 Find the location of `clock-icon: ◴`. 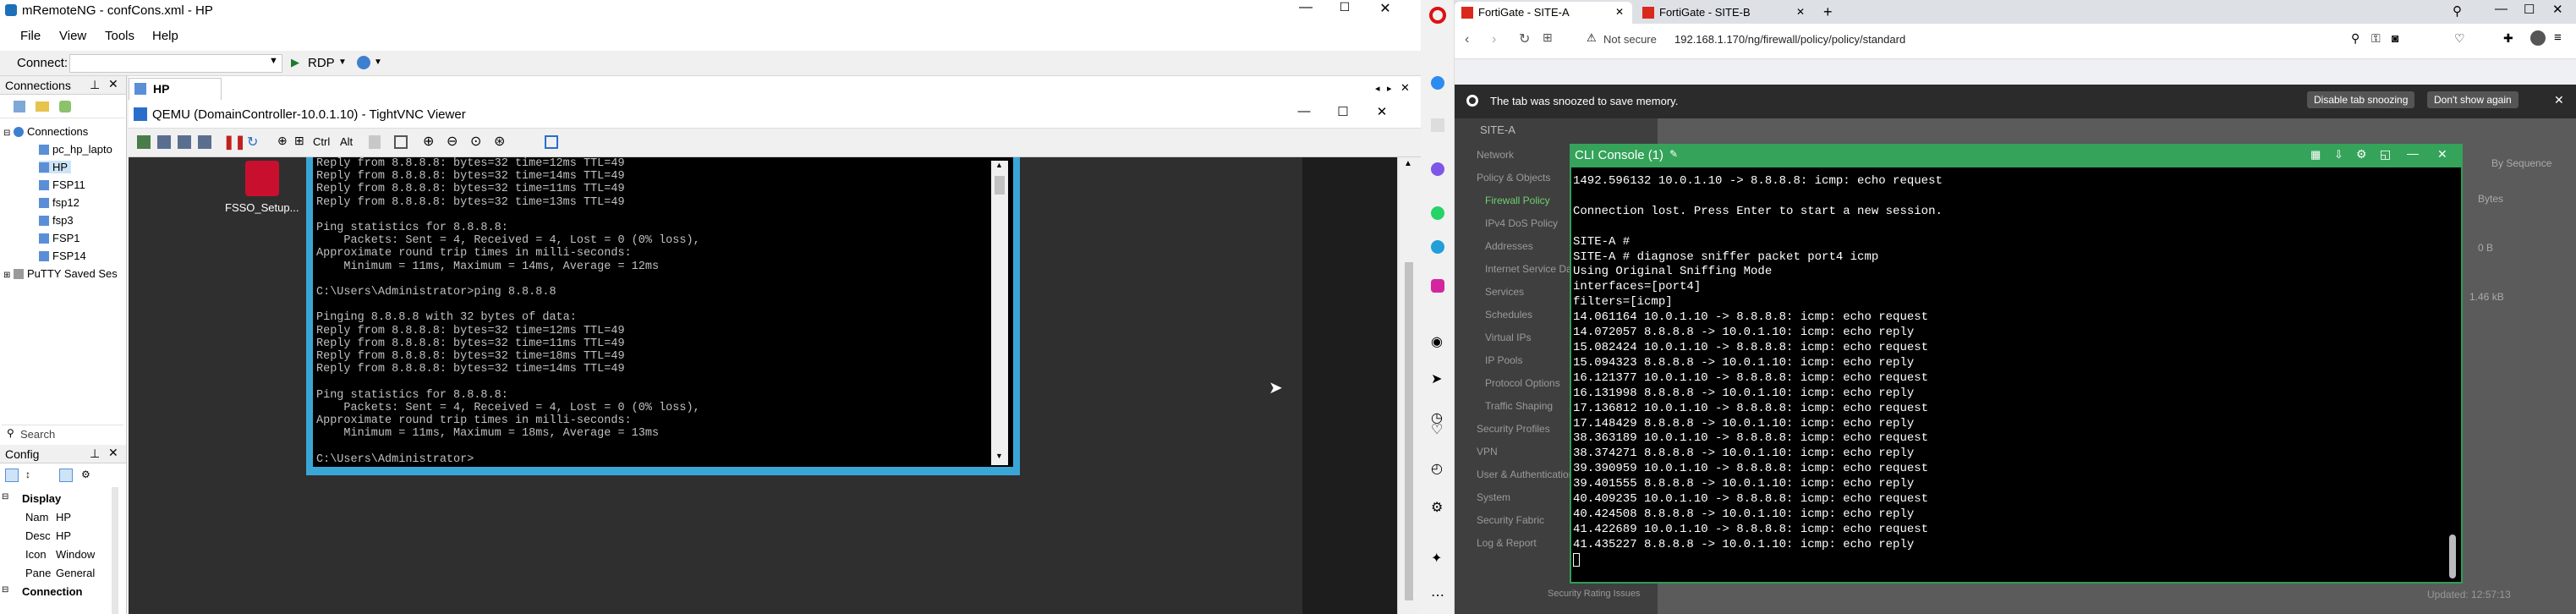

clock-icon: ◴ is located at coordinates (1437, 469).